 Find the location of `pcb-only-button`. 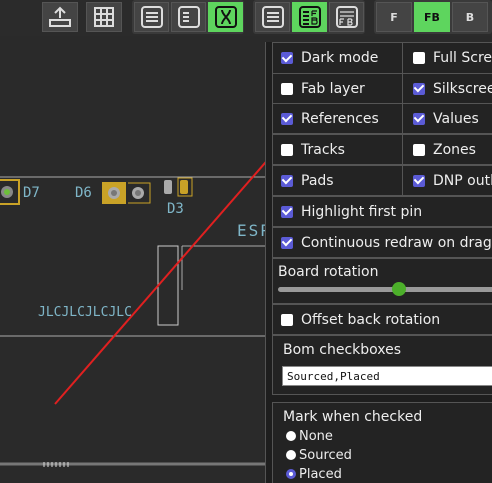

pcb-only-button is located at coordinates (225, 17).